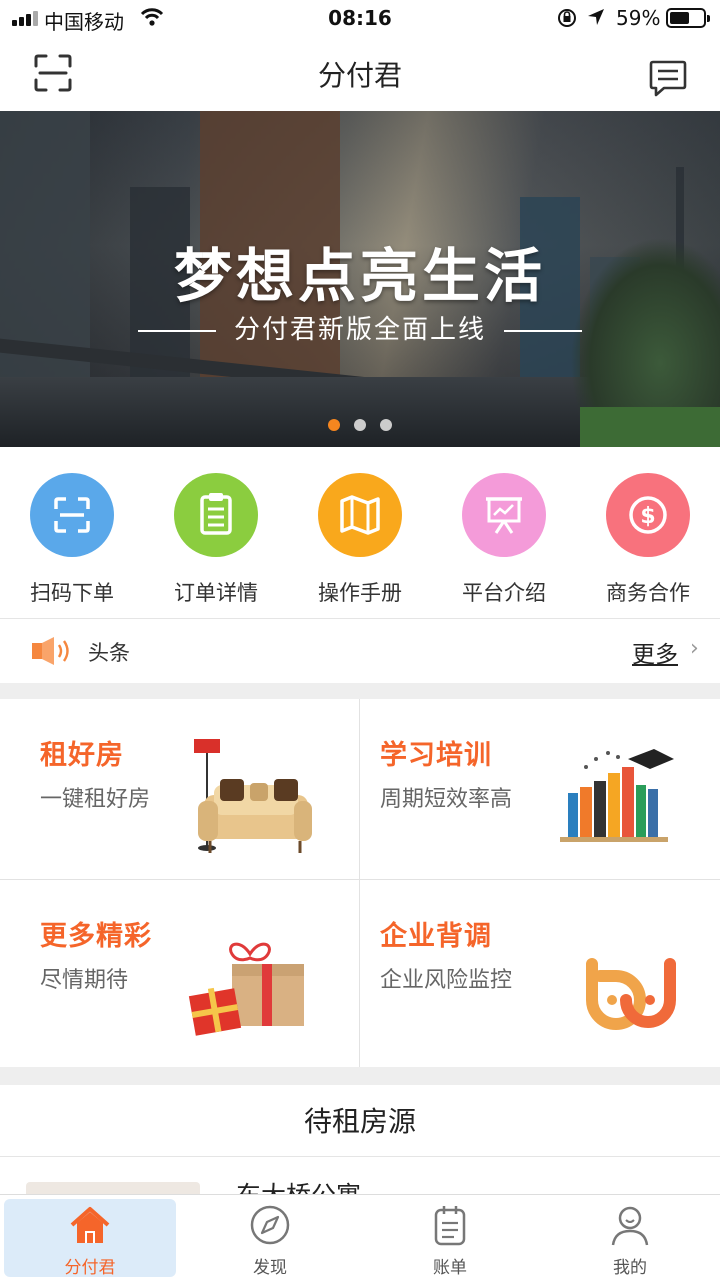  What do you see at coordinates (630, 1226) in the screenshot?
I see `user-icon` at bounding box center [630, 1226].